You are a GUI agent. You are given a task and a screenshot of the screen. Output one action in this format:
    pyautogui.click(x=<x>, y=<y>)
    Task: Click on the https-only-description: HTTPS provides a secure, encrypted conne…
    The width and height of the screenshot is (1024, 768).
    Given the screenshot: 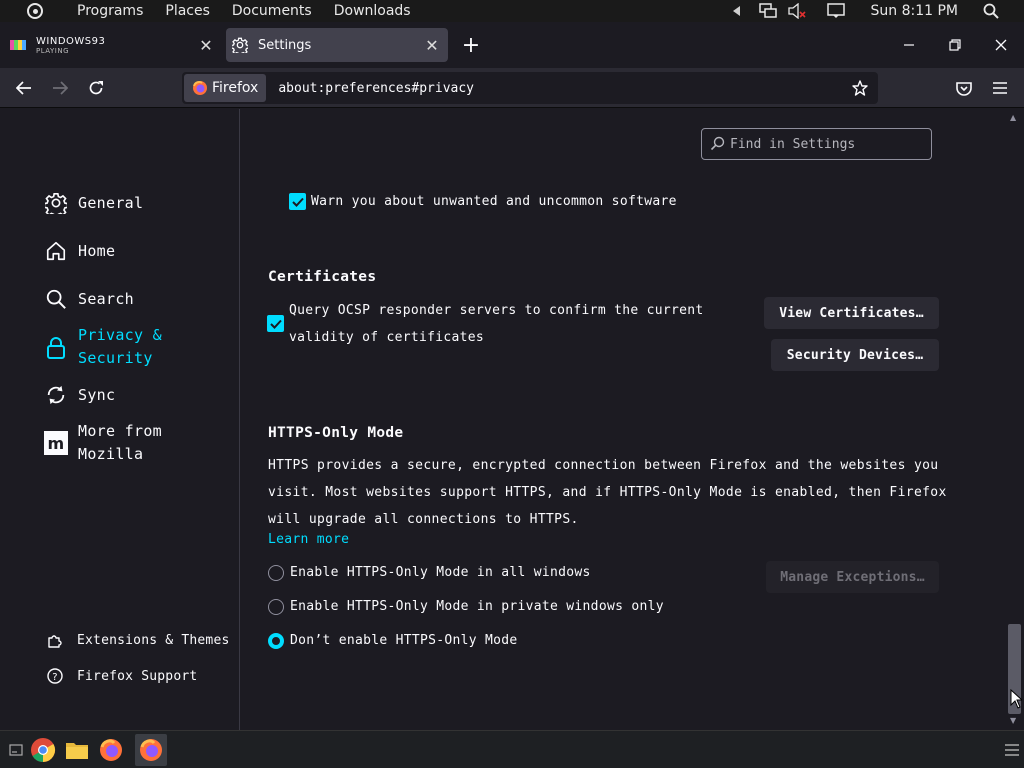 What is the action you would take?
    pyautogui.click(x=607, y=492)
    